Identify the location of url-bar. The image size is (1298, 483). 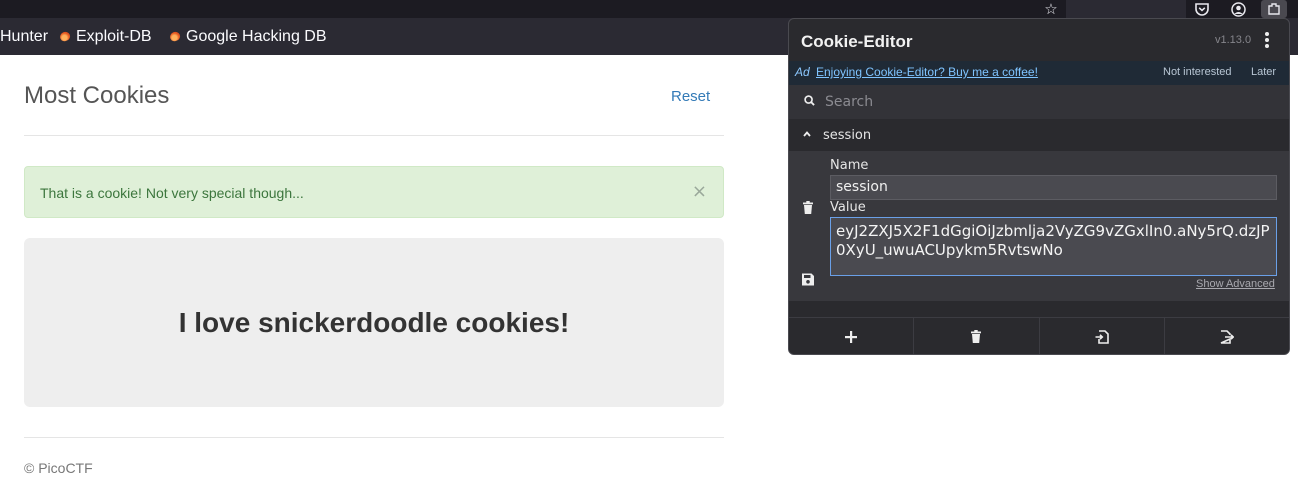
(1126, 9).